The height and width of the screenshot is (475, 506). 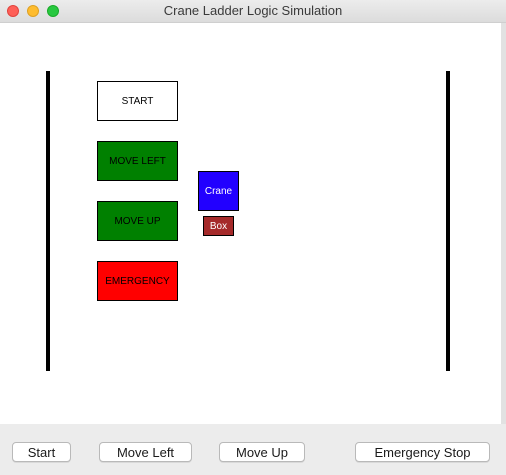 I want to click on start-rung-indicator: START, so click(x=137, y=101).